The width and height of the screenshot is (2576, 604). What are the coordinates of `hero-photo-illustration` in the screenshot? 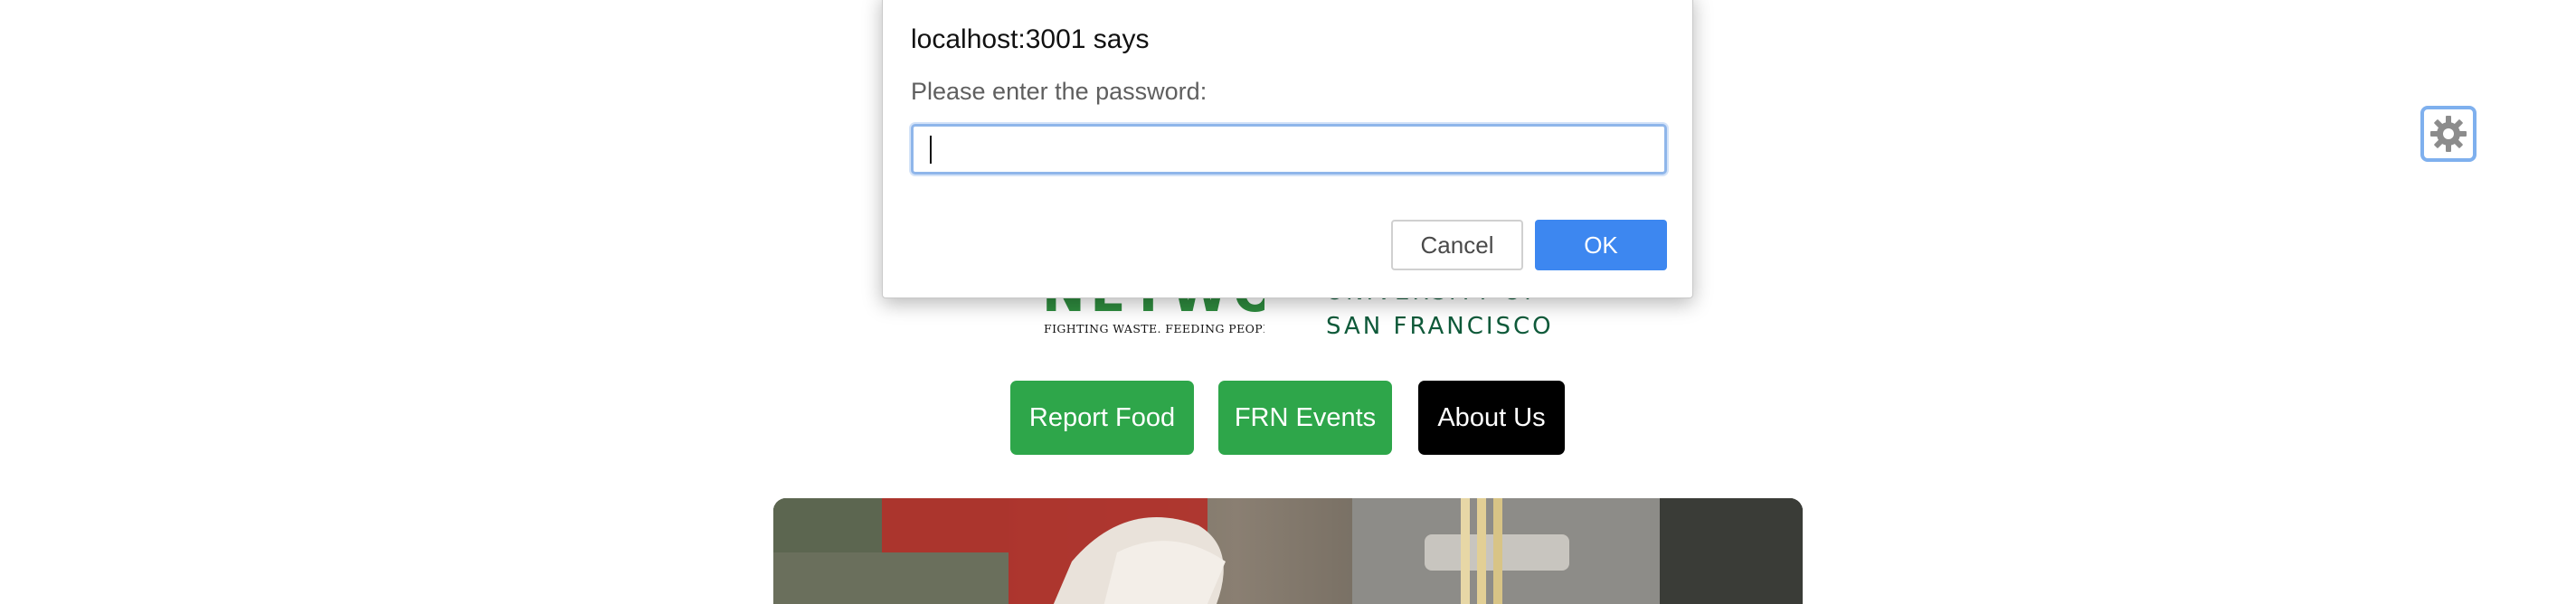 It's located at (1288, 551).